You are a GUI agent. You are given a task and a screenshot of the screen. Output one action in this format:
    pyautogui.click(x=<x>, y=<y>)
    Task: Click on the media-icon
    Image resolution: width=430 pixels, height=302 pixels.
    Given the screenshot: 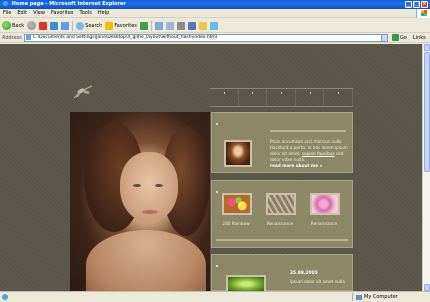 What is the action you would take?
    pyautogui.click(x=143, y=25)
    